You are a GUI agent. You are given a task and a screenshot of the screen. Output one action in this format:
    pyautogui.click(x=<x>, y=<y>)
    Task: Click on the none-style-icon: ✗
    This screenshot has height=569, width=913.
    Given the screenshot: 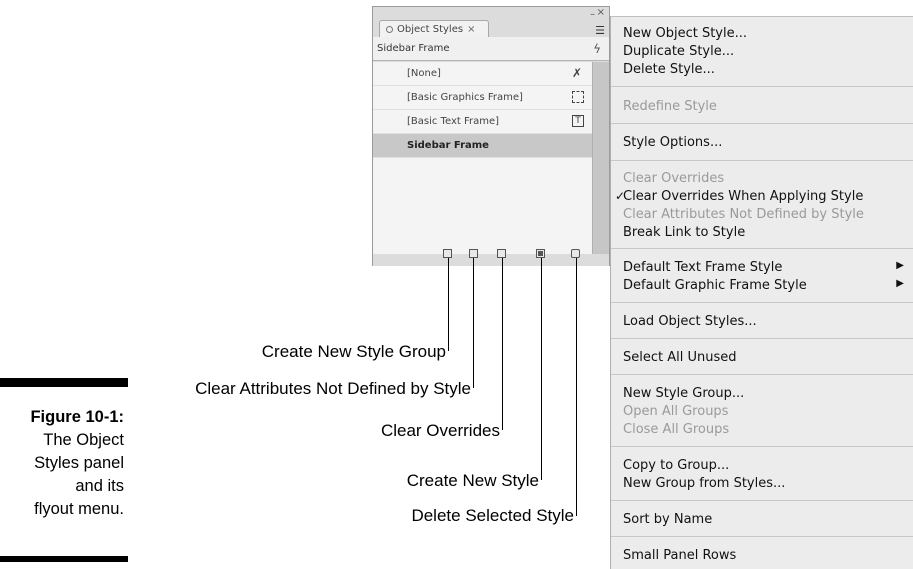 What is the action you would take?
    pyautogui.click(x=576, y=73)
    